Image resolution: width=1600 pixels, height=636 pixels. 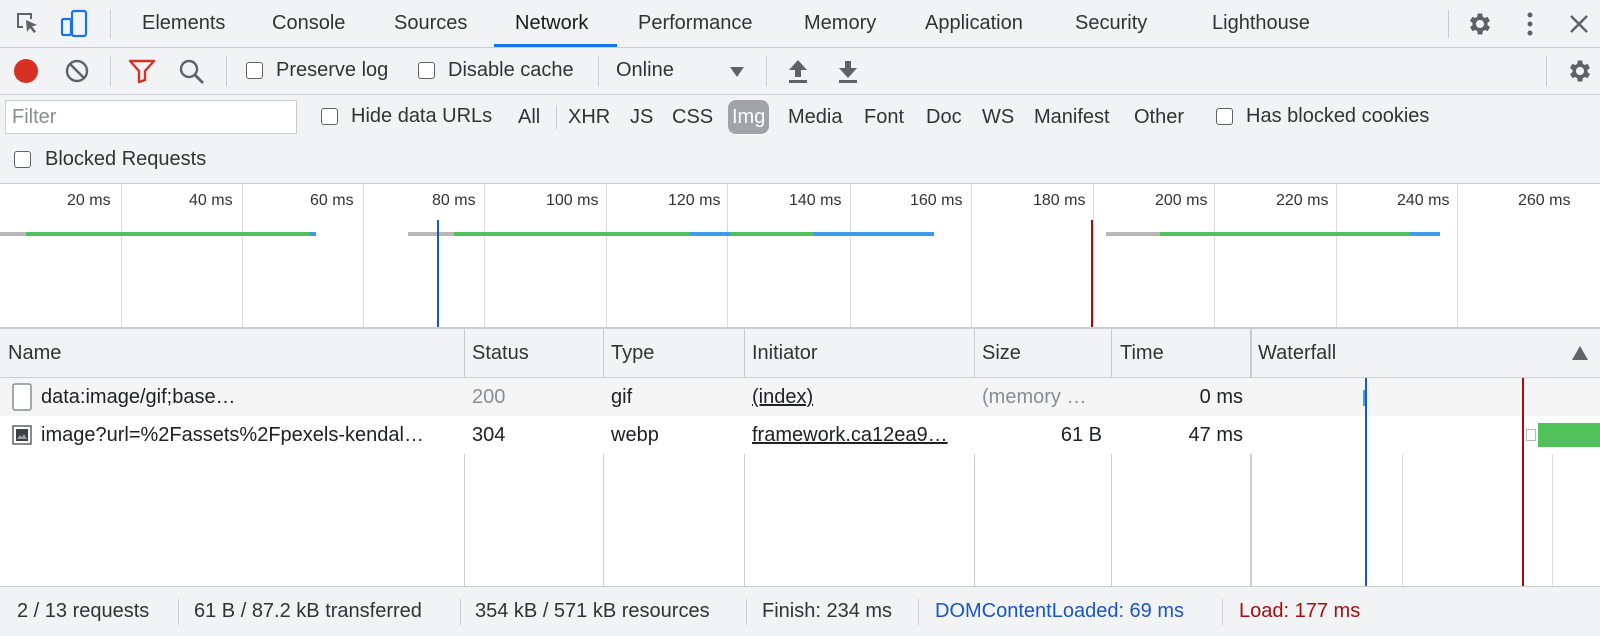 I want to click on inspect-element-icon, so click(x=28, y=24).